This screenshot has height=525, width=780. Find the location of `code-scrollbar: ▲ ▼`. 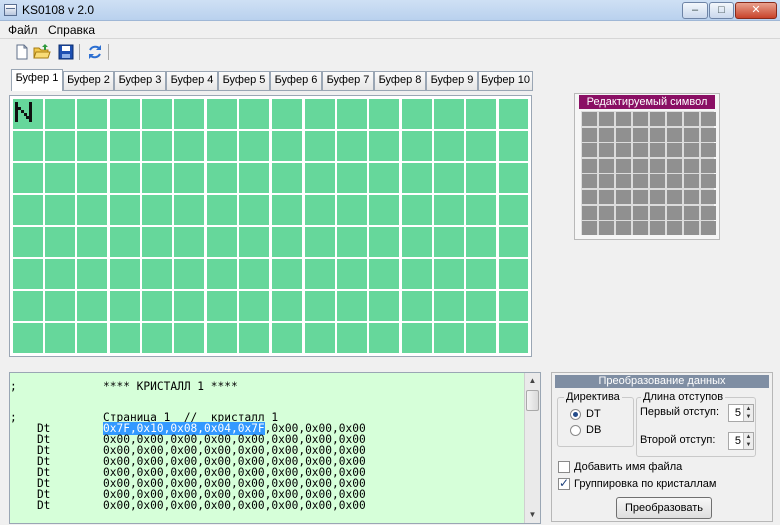

code-scrollbar: ▲ ▼ is located at coordinates (532, 448).